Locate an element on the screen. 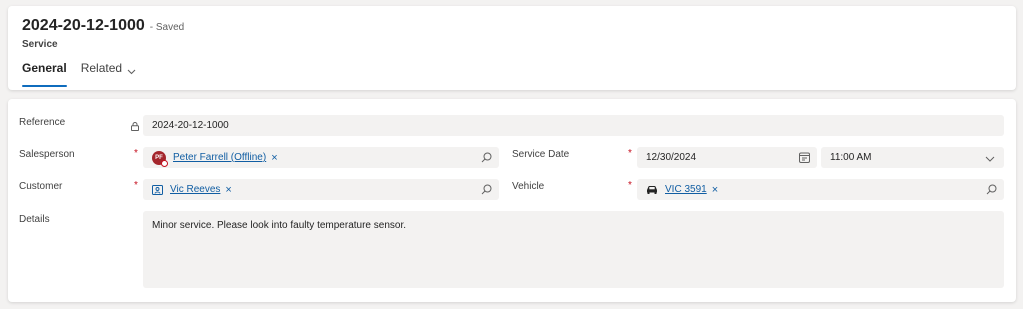 The height and width of the screenshot is (309, 1023). customer-required-marker: * is located at coordinates (136, 185).